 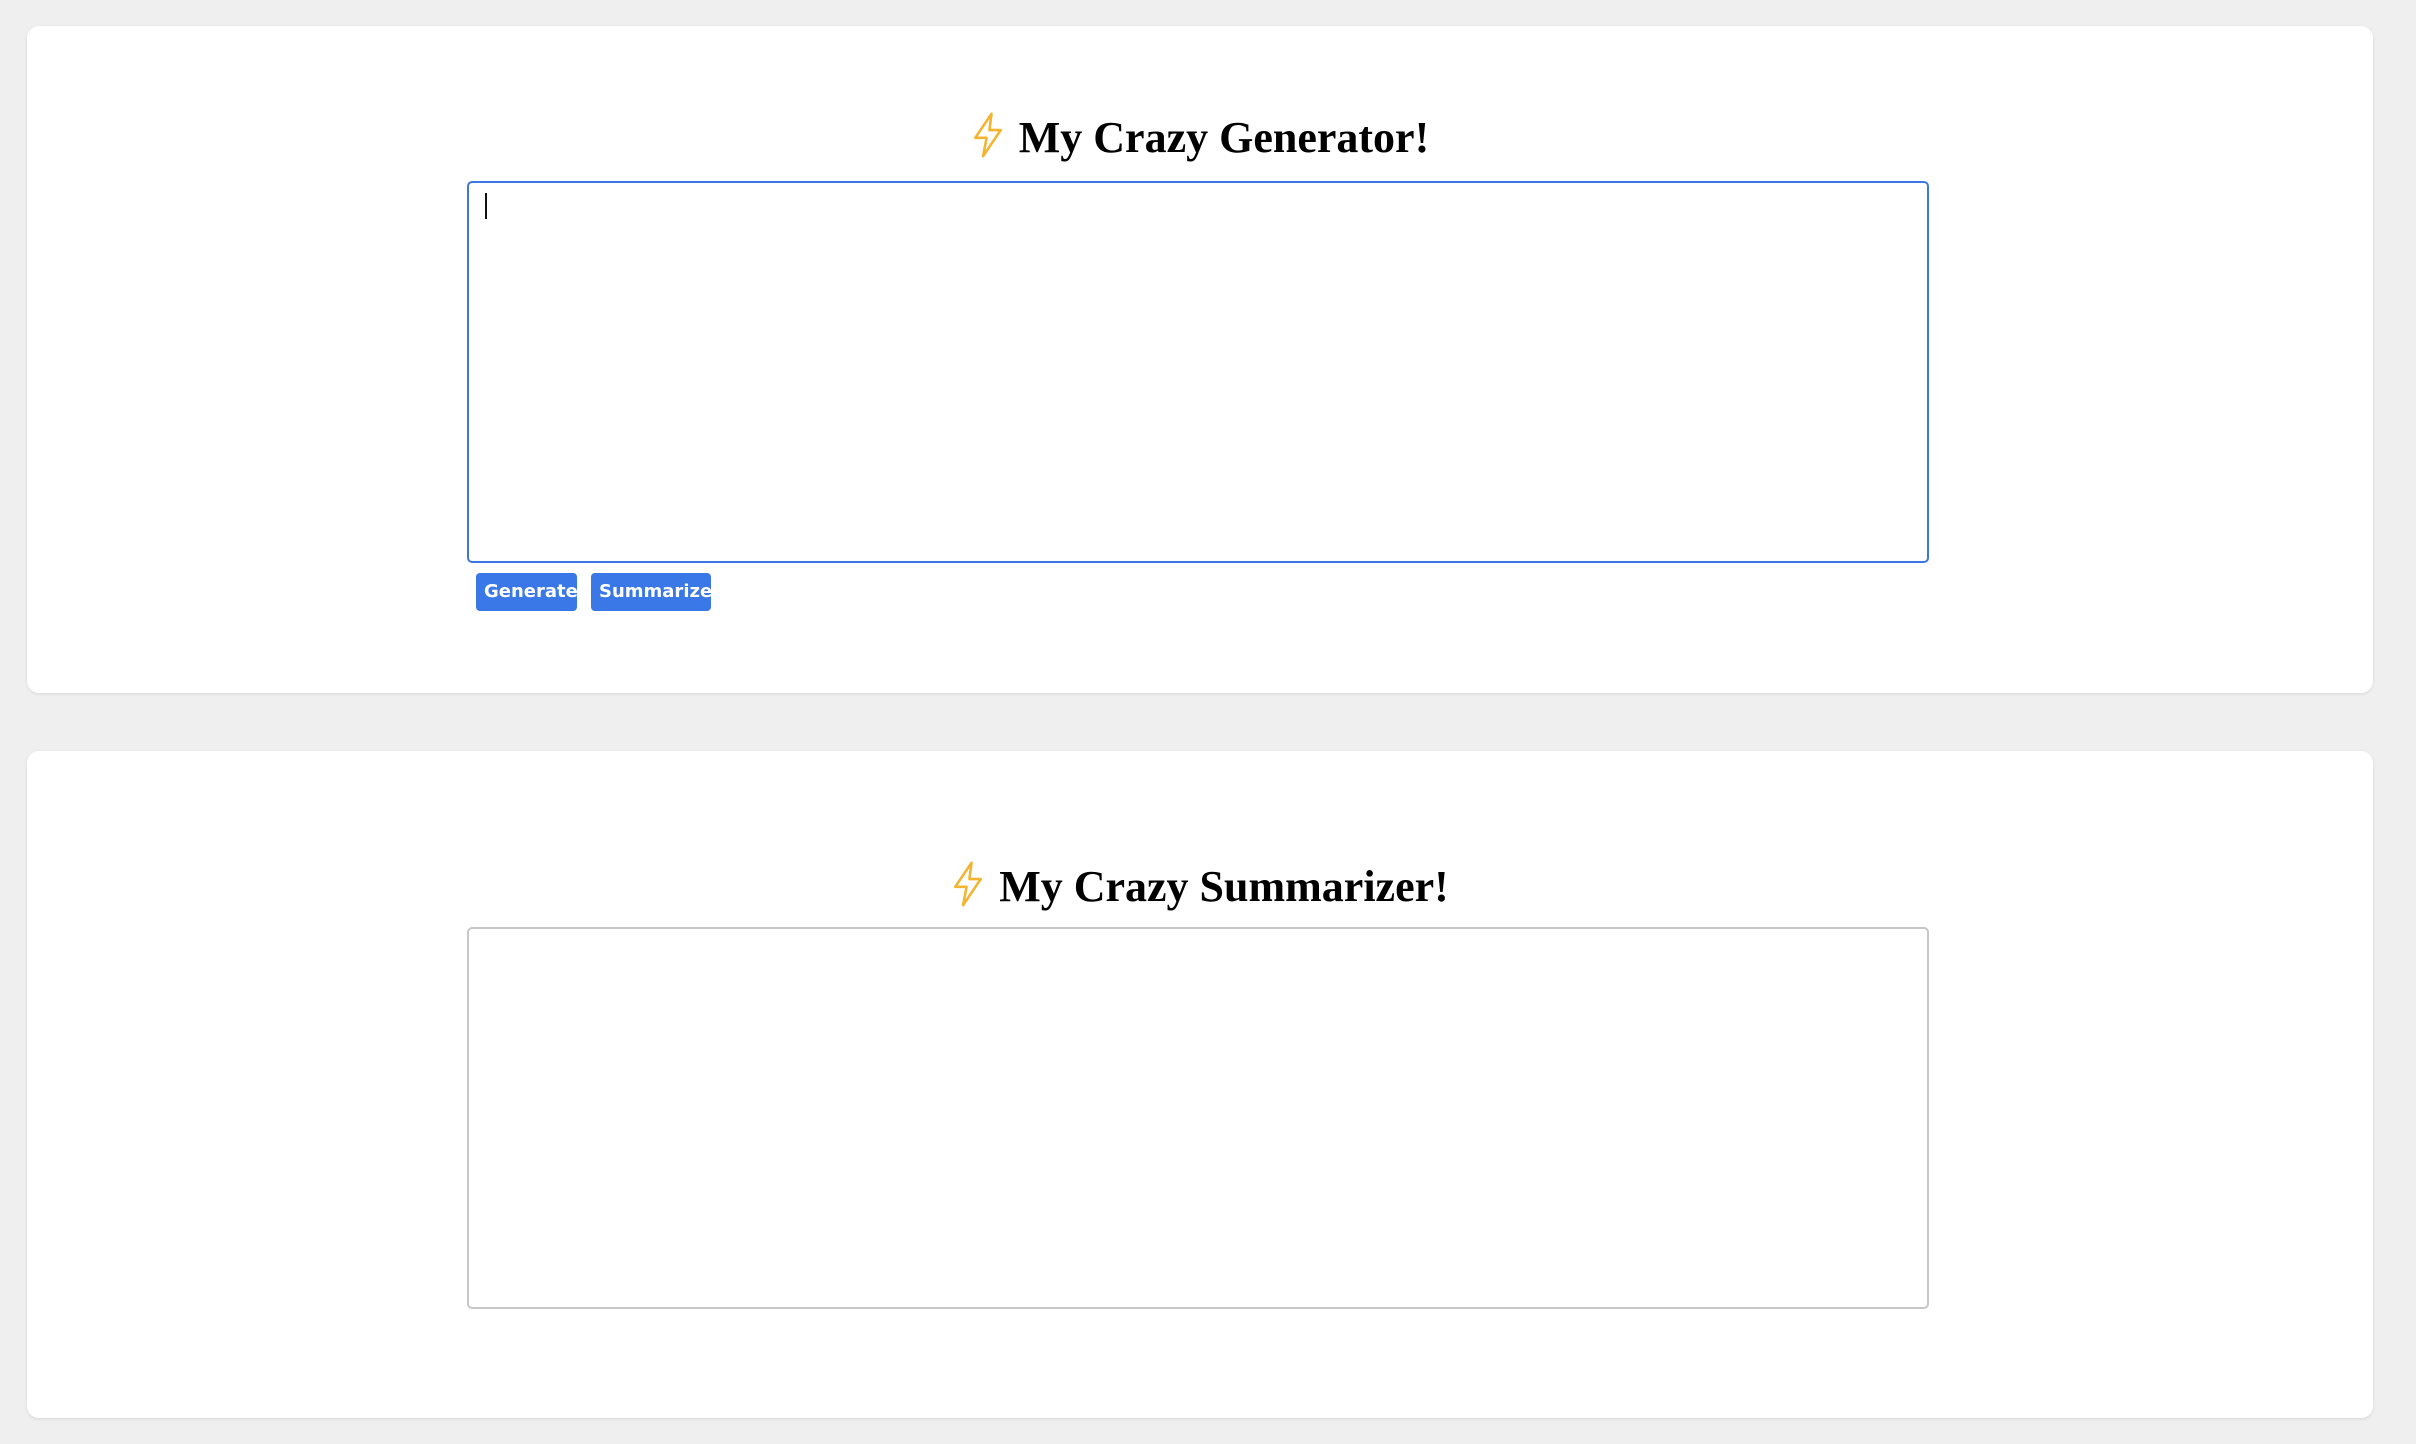 What do you see at coordinates (651, 592) in the screenshot?
I see `summarize-button: Summarize` at bounding box center [651, 592].